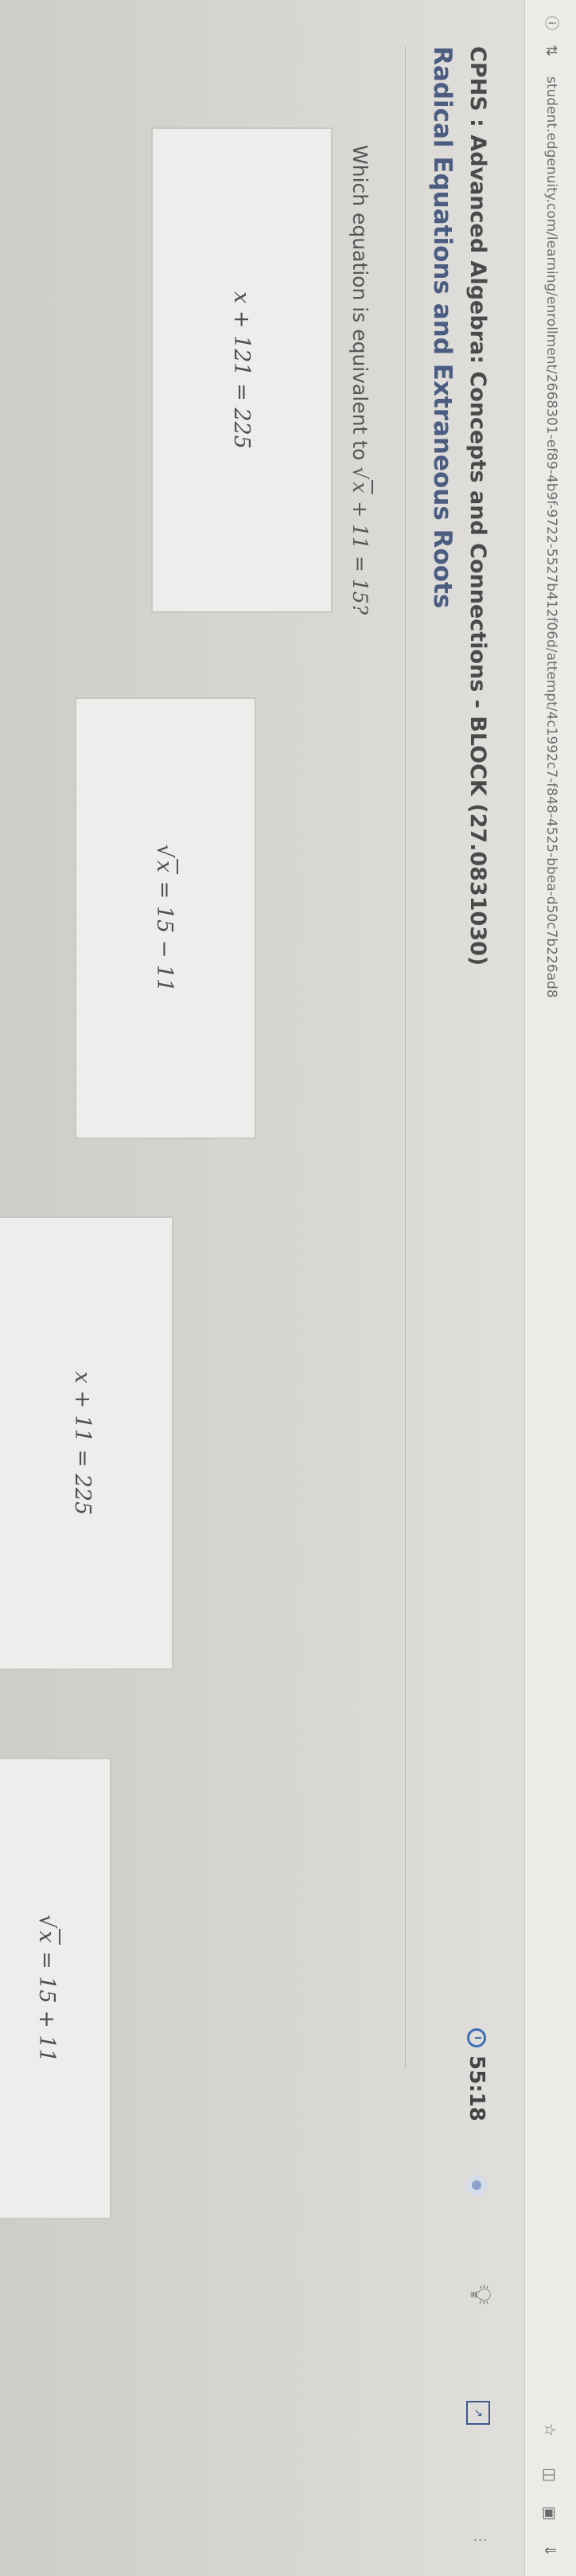 The height and width of the screenshot is (2576, 576). I want to click on lightbulb-icon: 💡︎, so click(479, 2295).